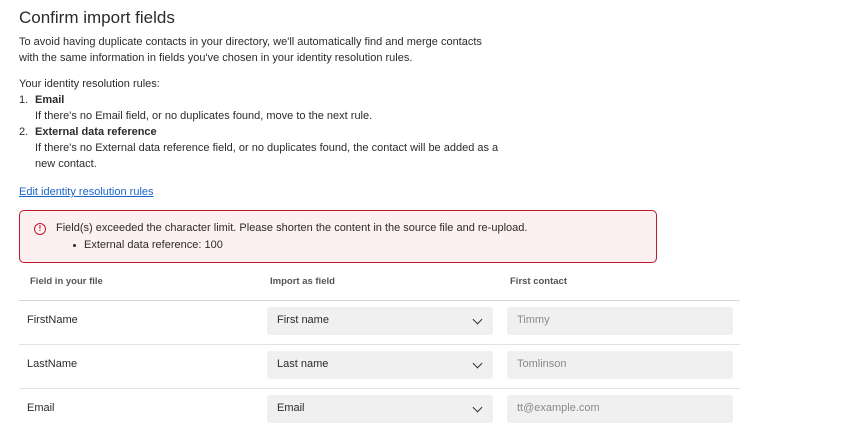  What do you see at coordinates (24, 132) in the screenshot?
I see `rule-number: 2.` at bounding box center [24, 132].